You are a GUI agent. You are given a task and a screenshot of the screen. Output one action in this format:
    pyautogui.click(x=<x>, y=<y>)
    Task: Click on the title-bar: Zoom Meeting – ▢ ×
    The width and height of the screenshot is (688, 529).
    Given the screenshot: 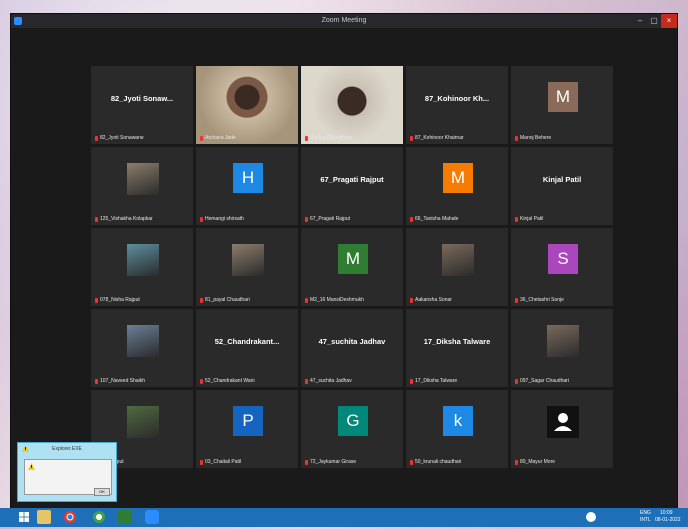 What is the action you would take?
    pyautogui.click(x=344, y=21)
    